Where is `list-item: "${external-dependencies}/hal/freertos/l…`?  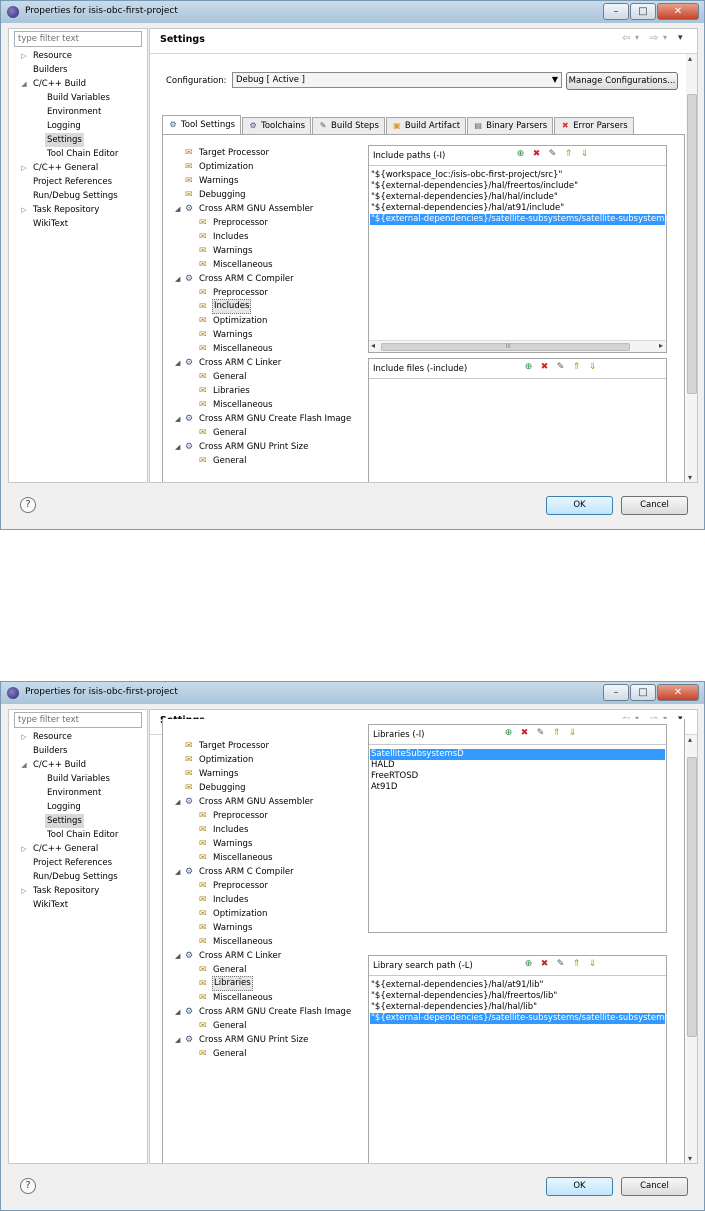 list-item: "${external-dependencies}/hal/freertos/l… is located at coordinates (464, 996).